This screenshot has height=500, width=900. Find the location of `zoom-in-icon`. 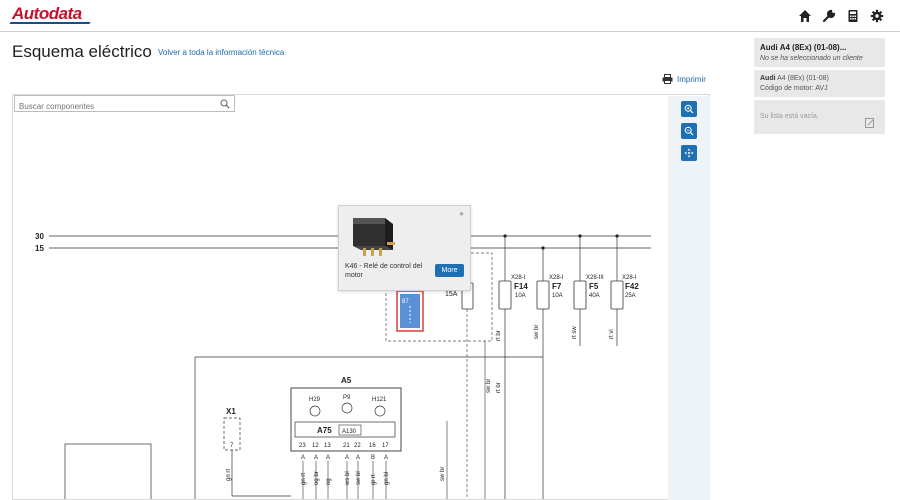

zoom-in-icon is located at coordinates (689, 109).